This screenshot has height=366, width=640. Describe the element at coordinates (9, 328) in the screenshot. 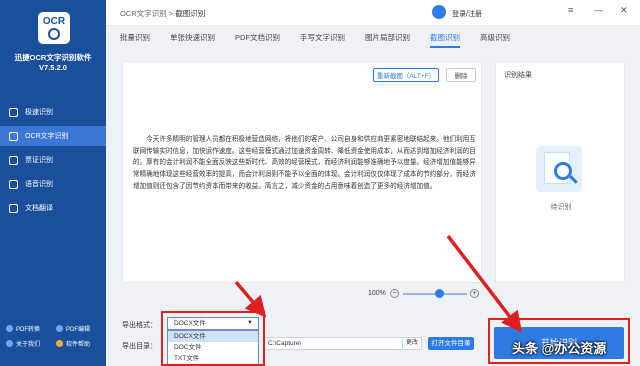

I see `pdf-convert-icon` at that location.